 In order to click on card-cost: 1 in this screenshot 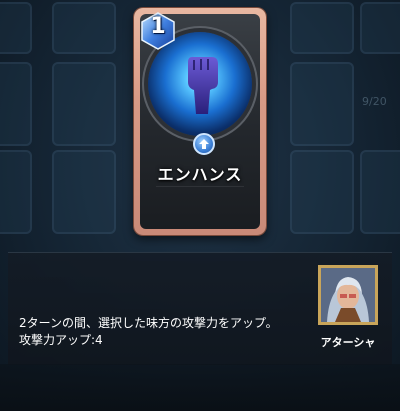, I will do `click(158, 26)`.